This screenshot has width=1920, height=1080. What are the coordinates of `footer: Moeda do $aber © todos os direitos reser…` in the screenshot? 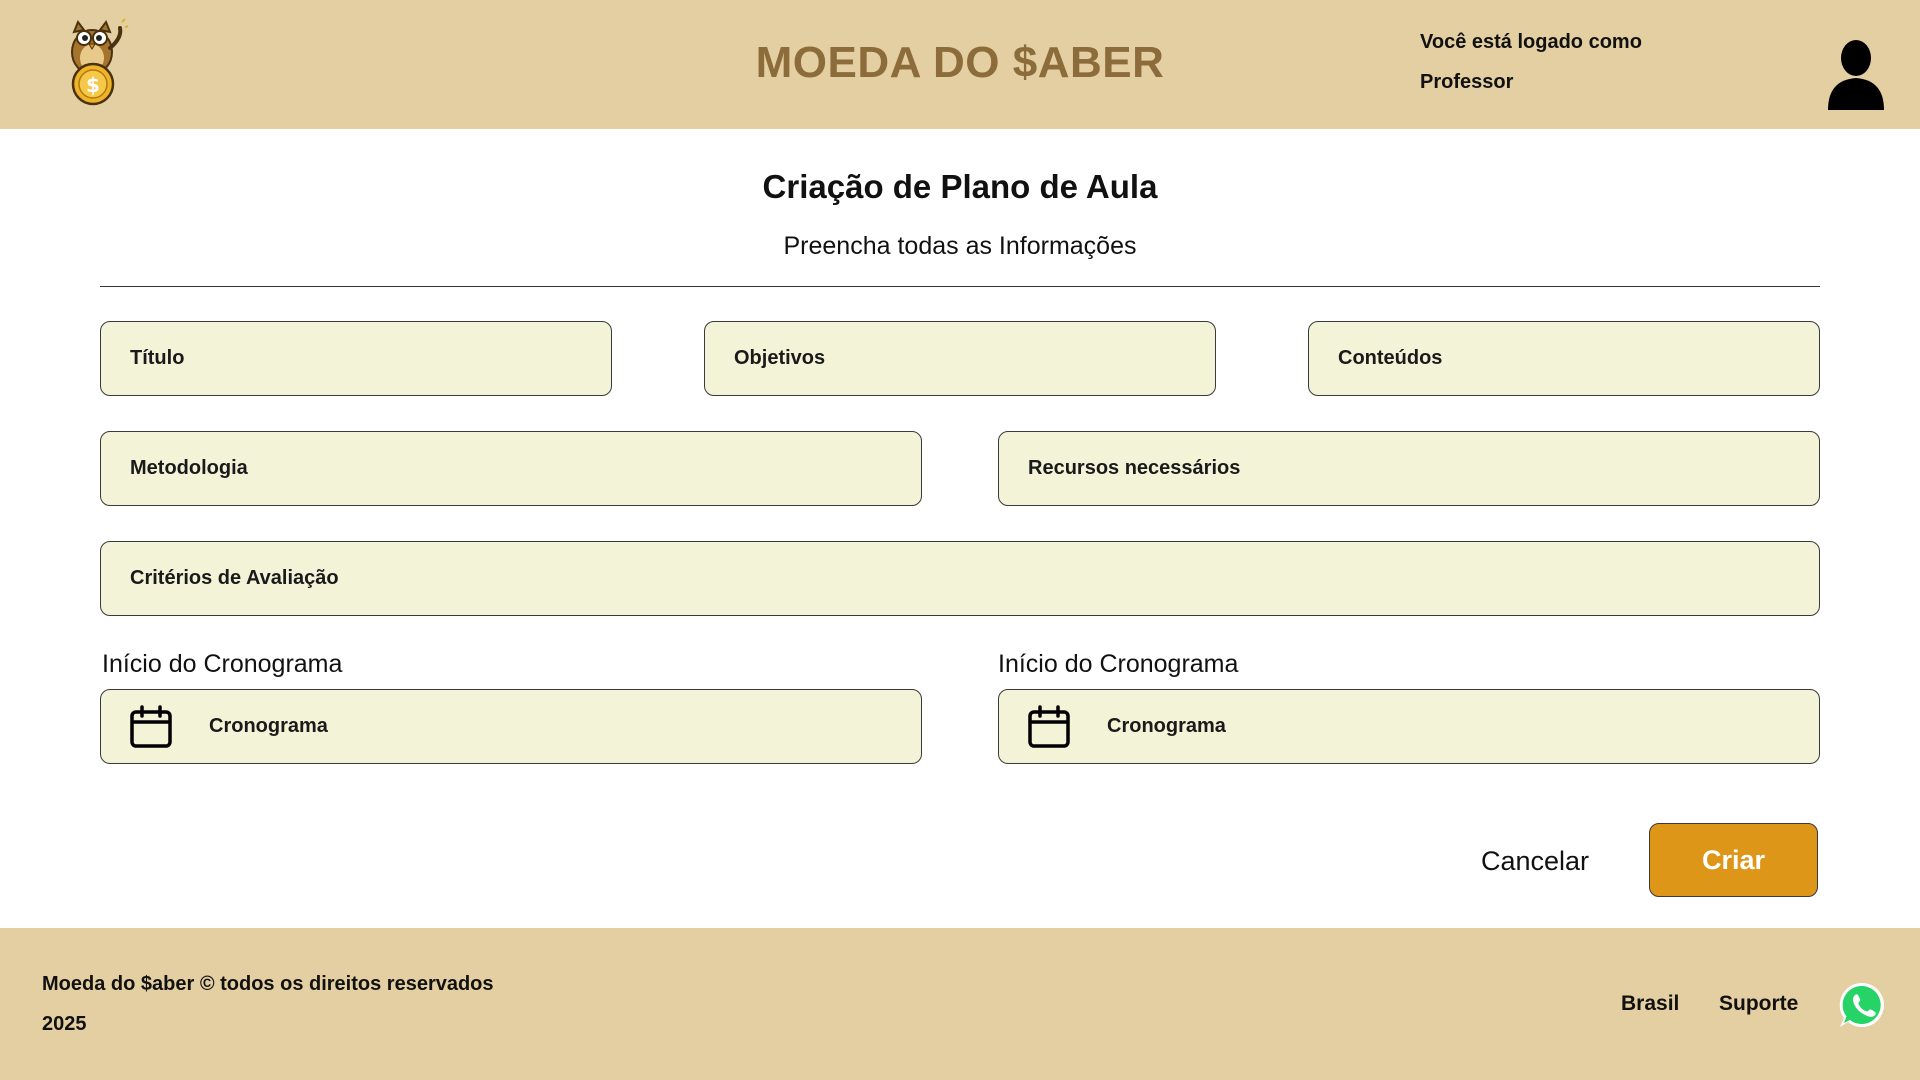 It's located at (960, 1004).